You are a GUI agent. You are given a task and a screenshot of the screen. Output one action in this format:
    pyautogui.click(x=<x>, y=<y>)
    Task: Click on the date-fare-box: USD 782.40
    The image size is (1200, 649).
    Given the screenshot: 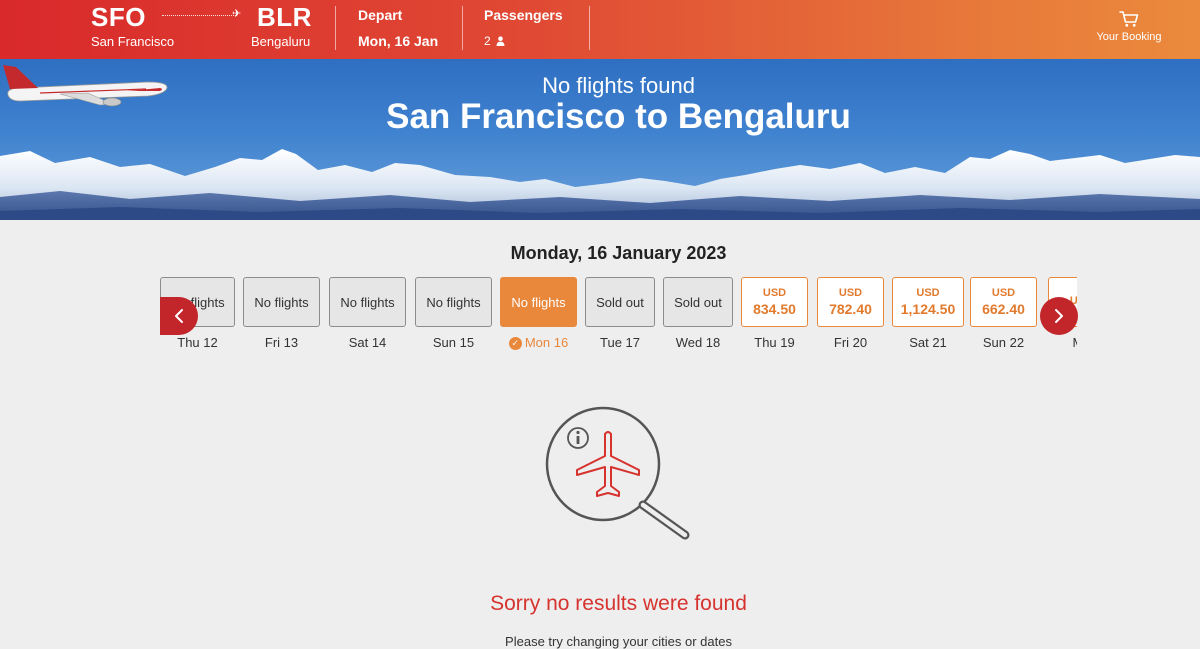 What is the action you would take?
    pyautogui.click(x=850, y=302)
    